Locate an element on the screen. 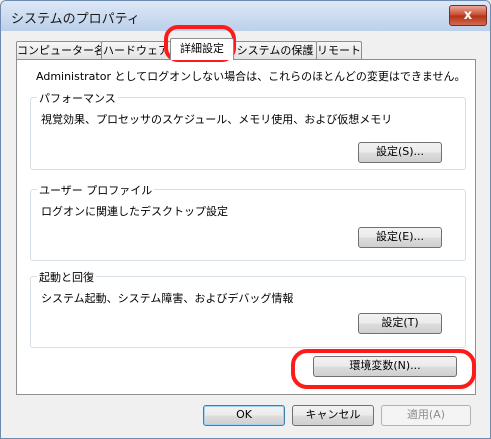 The height and width of the screenshot is (439, 491). apply-button: 適用(A) is located at coordinates (426, 415).